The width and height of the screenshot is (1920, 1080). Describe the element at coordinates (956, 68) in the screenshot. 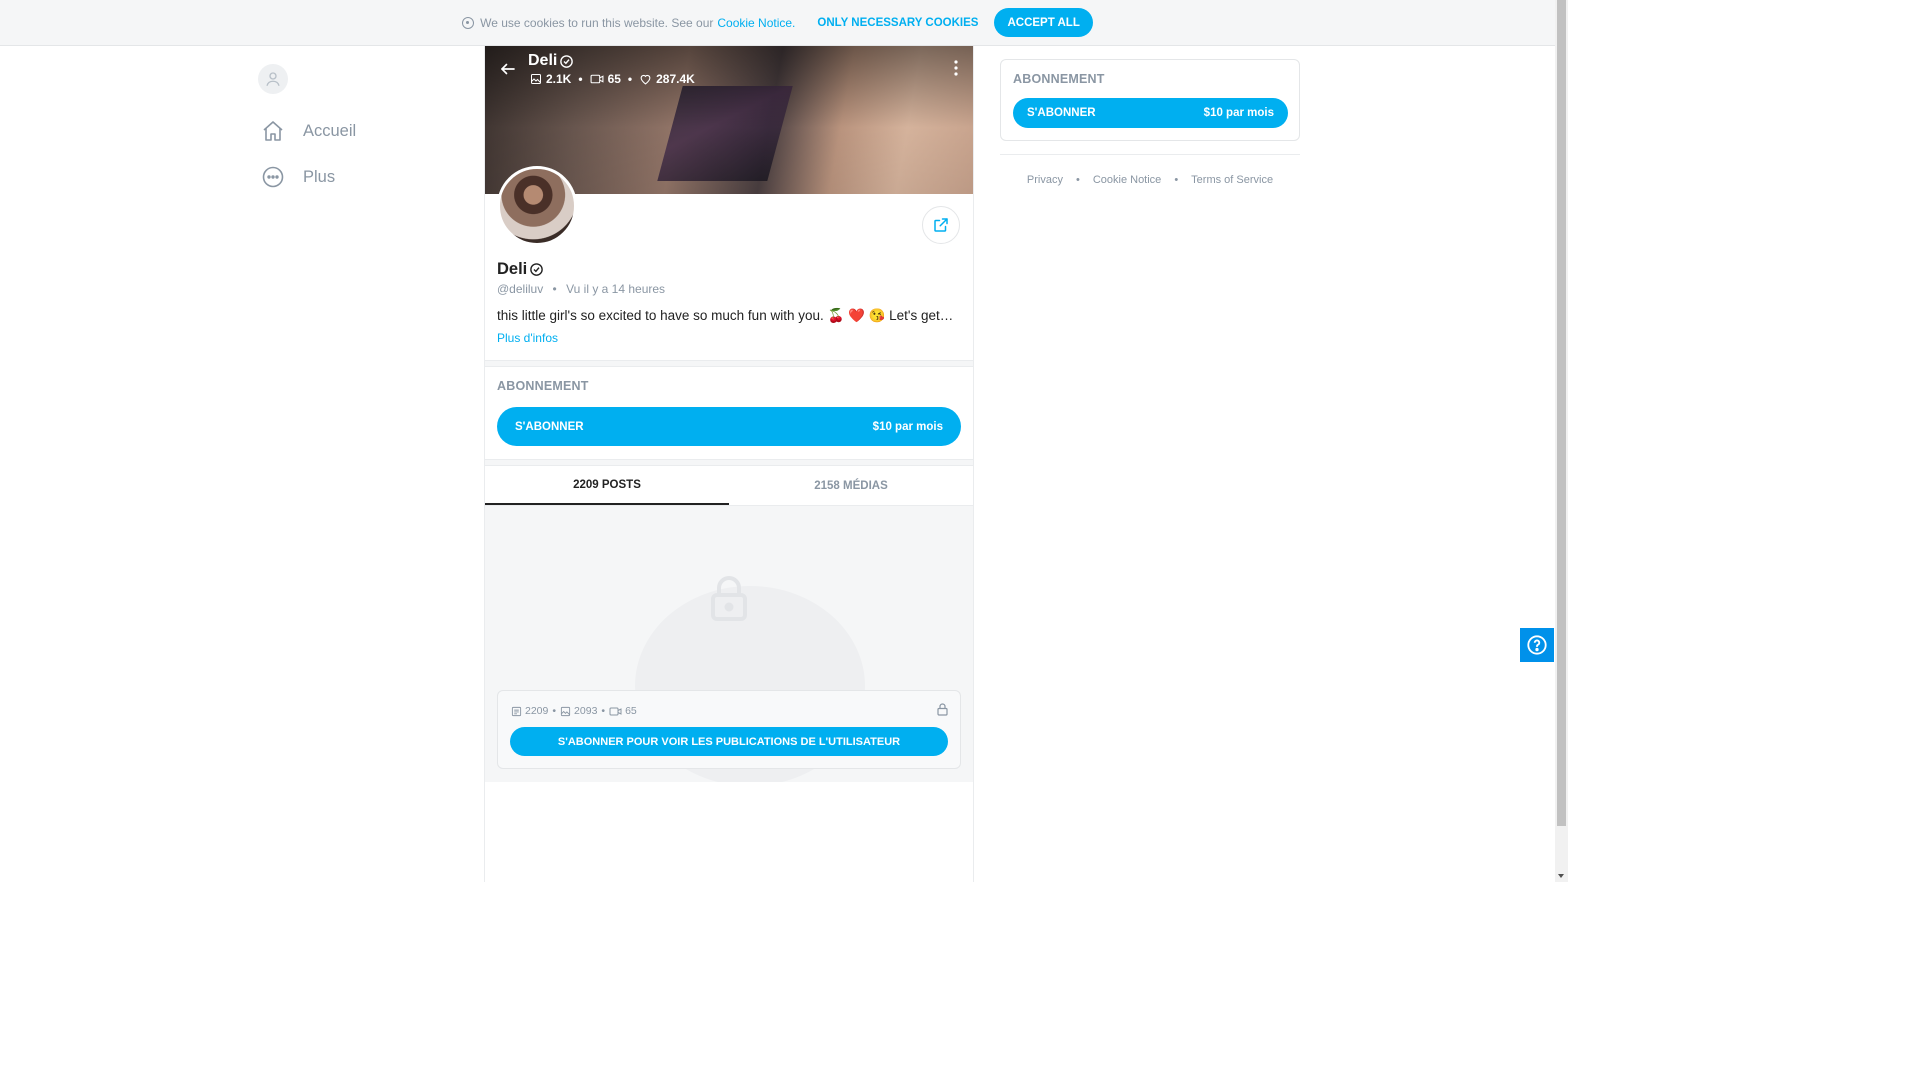

I see `more-vertical-icon` at that location.